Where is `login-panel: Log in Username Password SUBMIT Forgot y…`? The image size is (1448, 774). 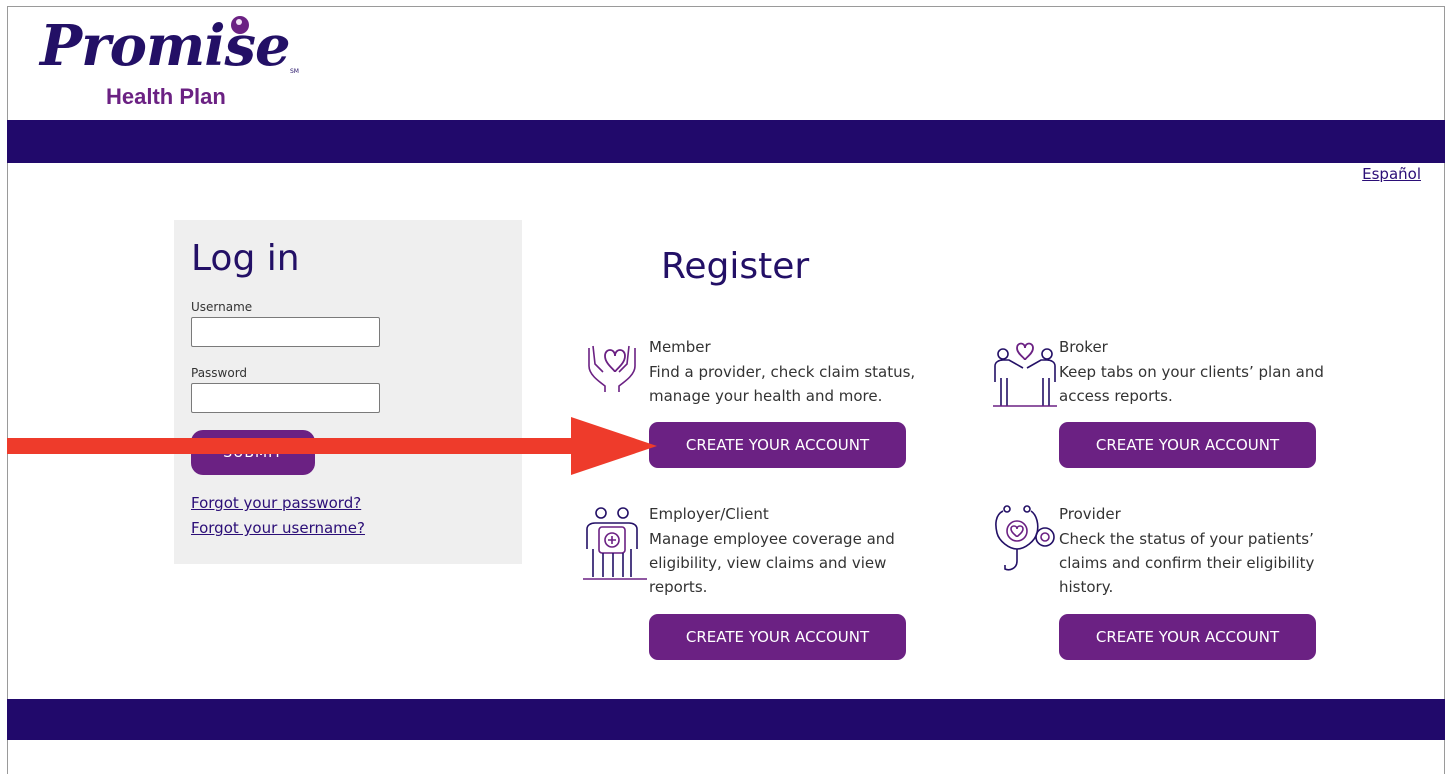
login-panel: Log in Username Password SUBMIT Forgot y… is located at coordinates (348, 392).